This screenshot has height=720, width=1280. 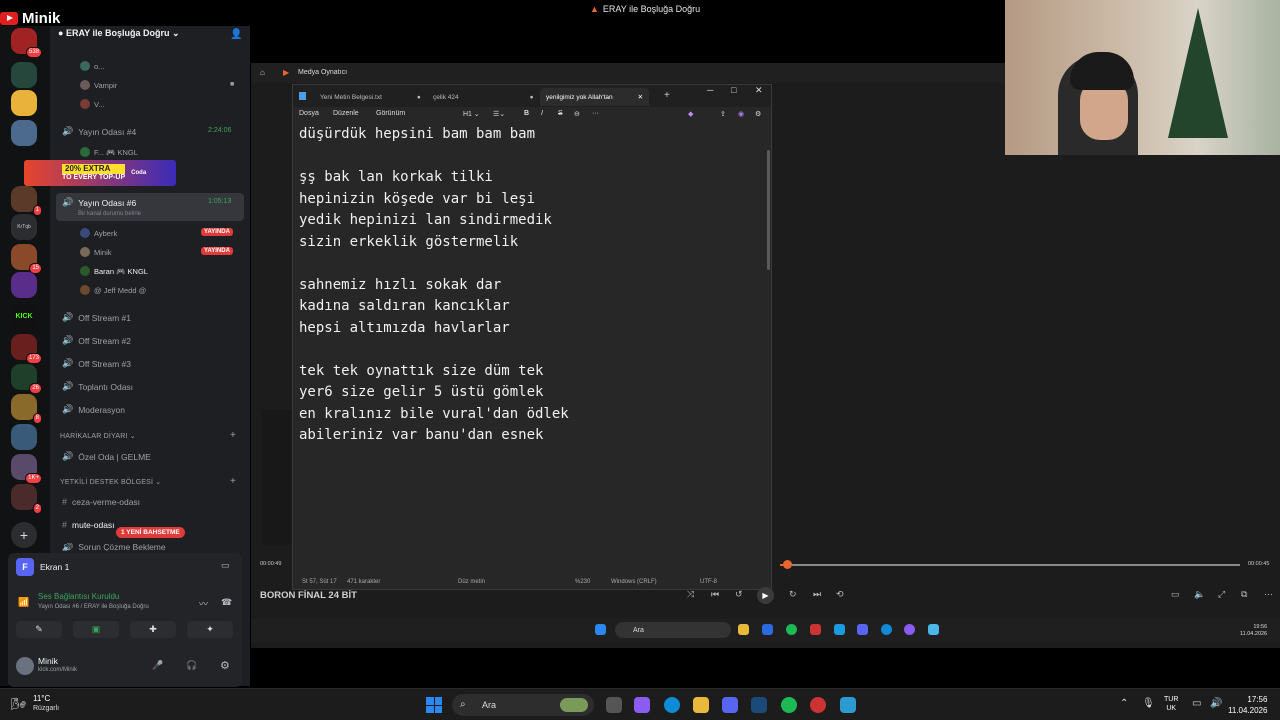 I want to click on share-icon: ⇪, so click(x=723, y=114).